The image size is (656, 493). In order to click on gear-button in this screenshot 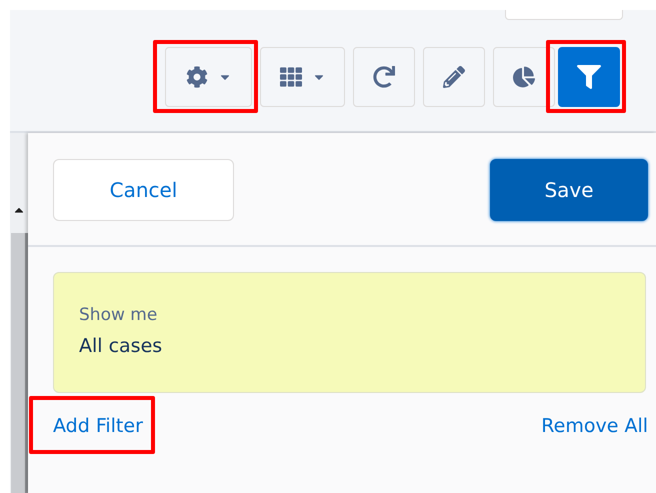, I will do `click(208, 77)`.